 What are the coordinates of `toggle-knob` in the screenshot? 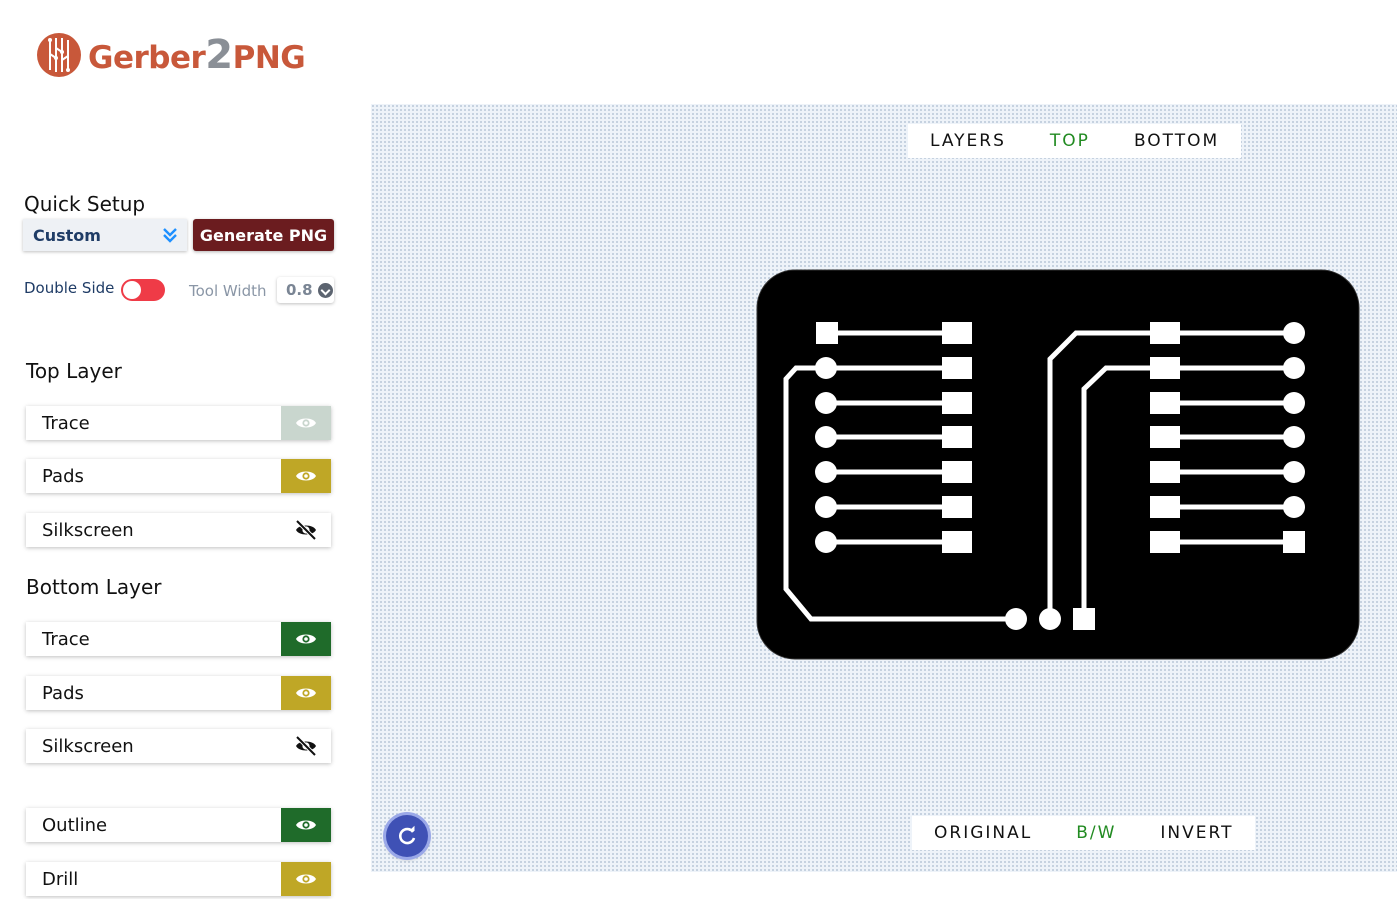 It's located at (132, 290).